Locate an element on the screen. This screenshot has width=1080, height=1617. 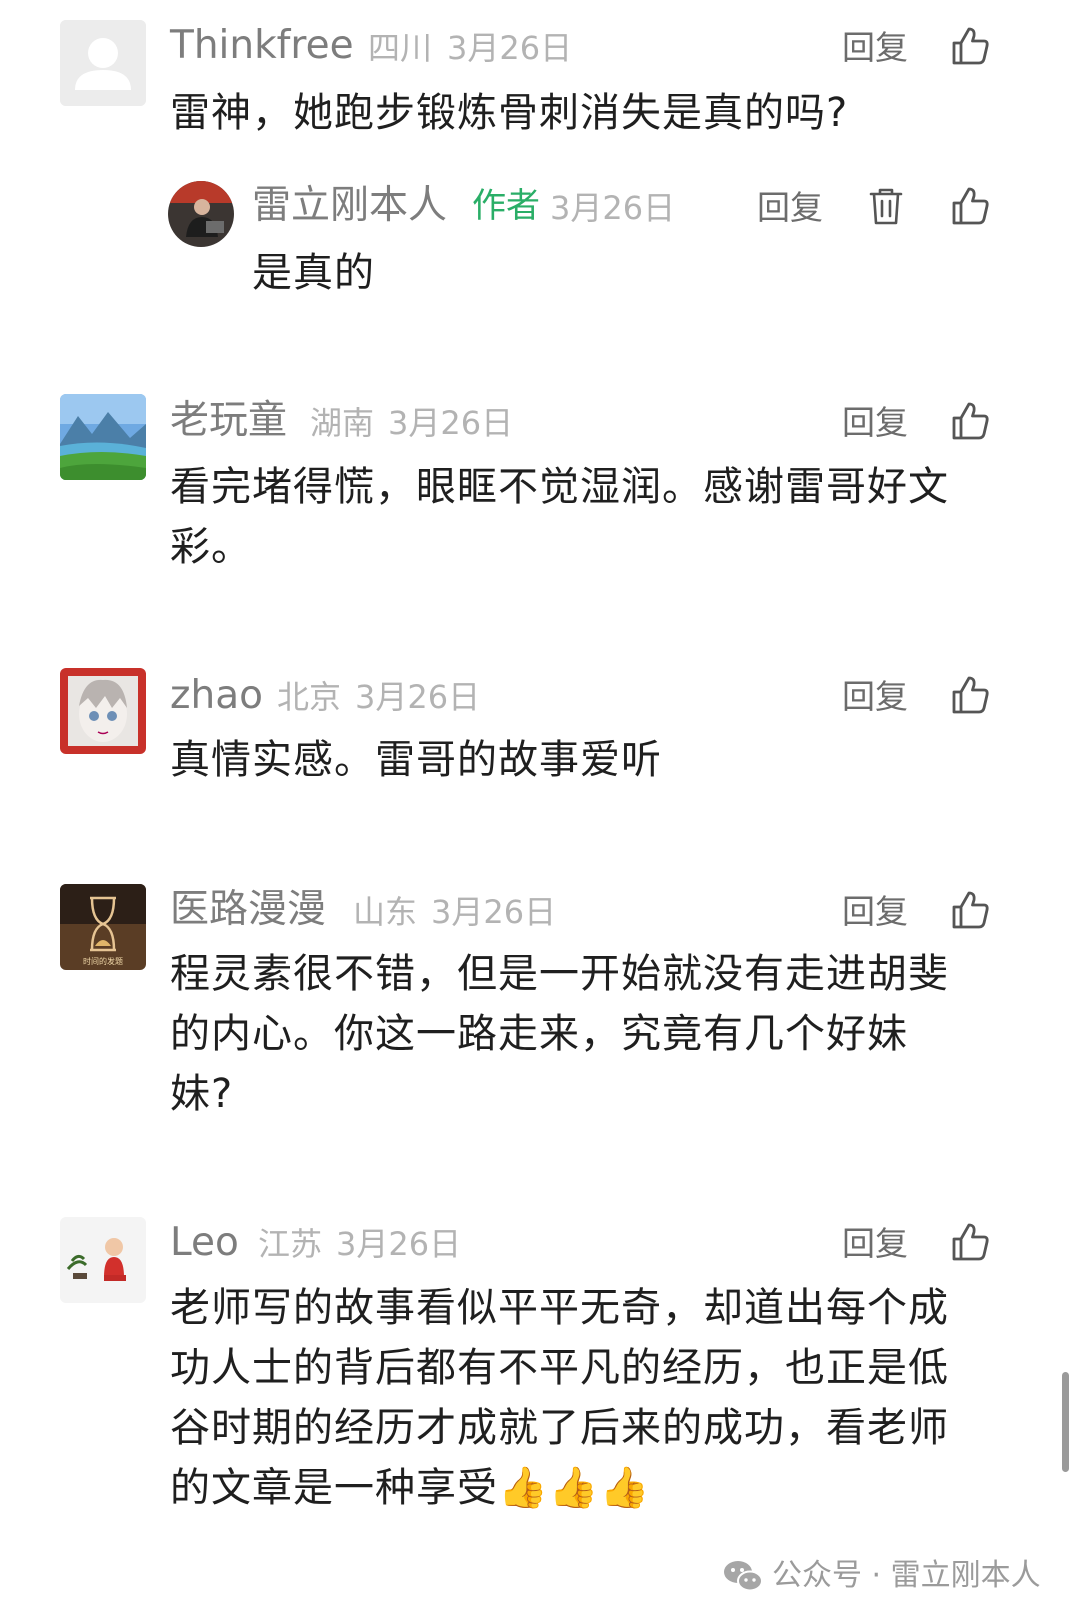
wechat-icon is located at coordinates (743, 1576).